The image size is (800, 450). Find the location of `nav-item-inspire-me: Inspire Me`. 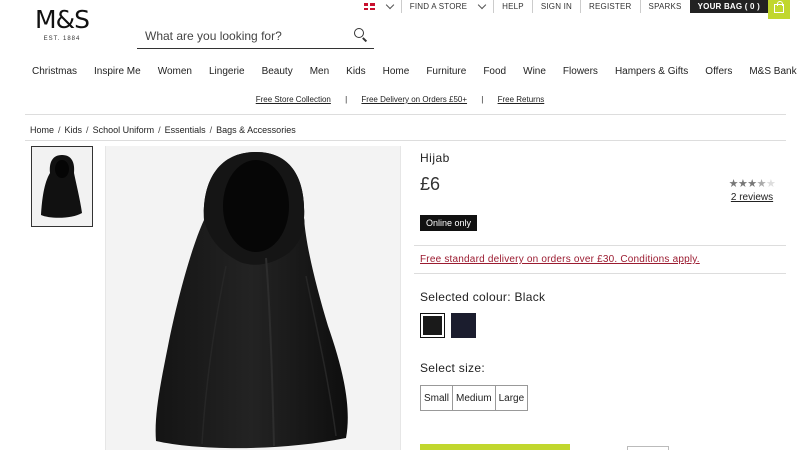

nav-item-inspire-me: Inspire Me is located at coordinates (117, 71).